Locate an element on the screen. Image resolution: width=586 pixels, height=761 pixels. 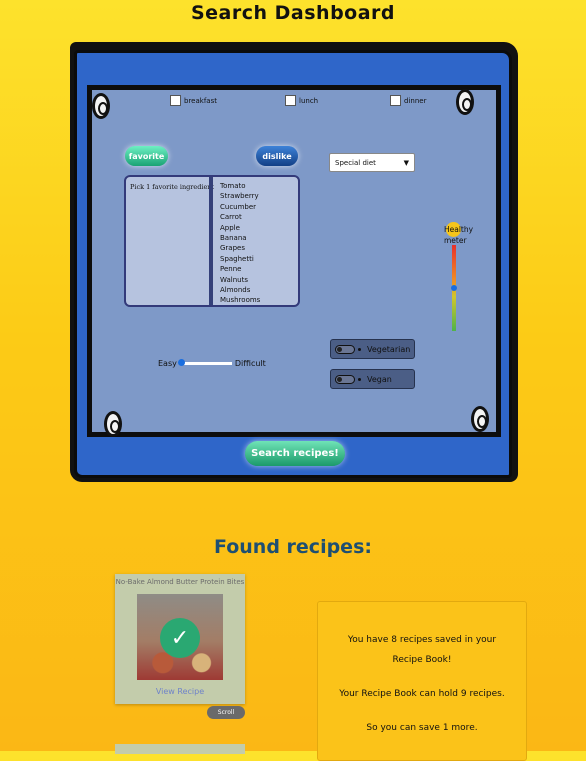
difficulty-slider: Easy Difficult is located at coordinates (212, 363).